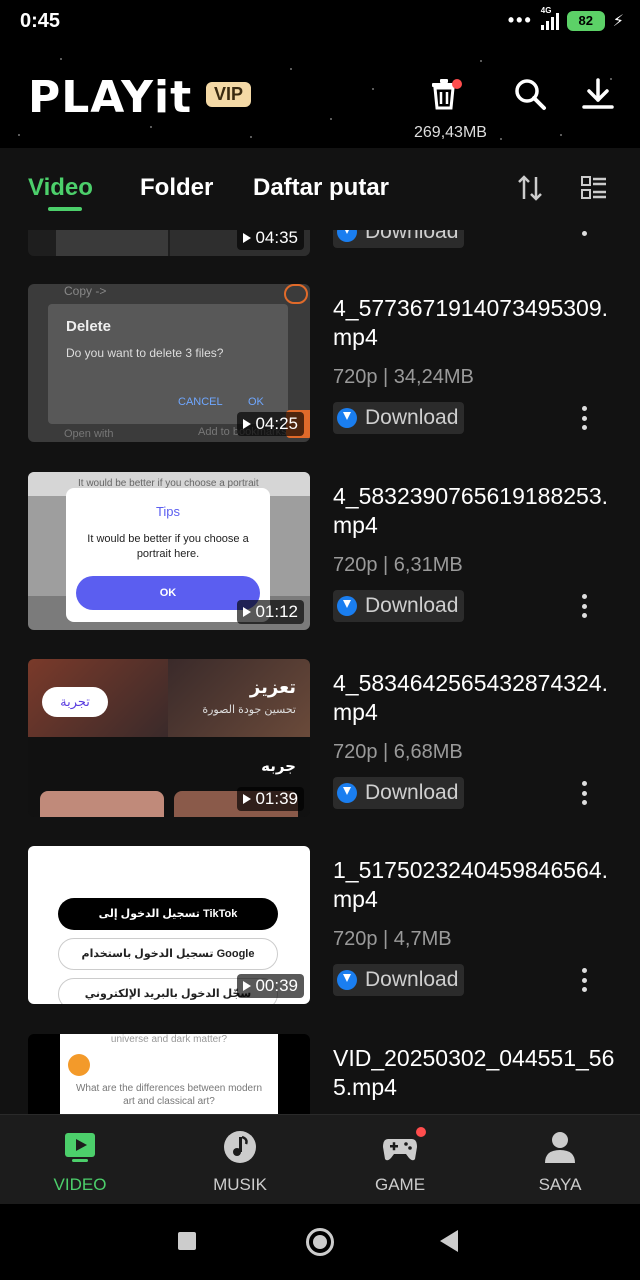  I want to click on notification-dots-icon: •••, so click(520, 20).